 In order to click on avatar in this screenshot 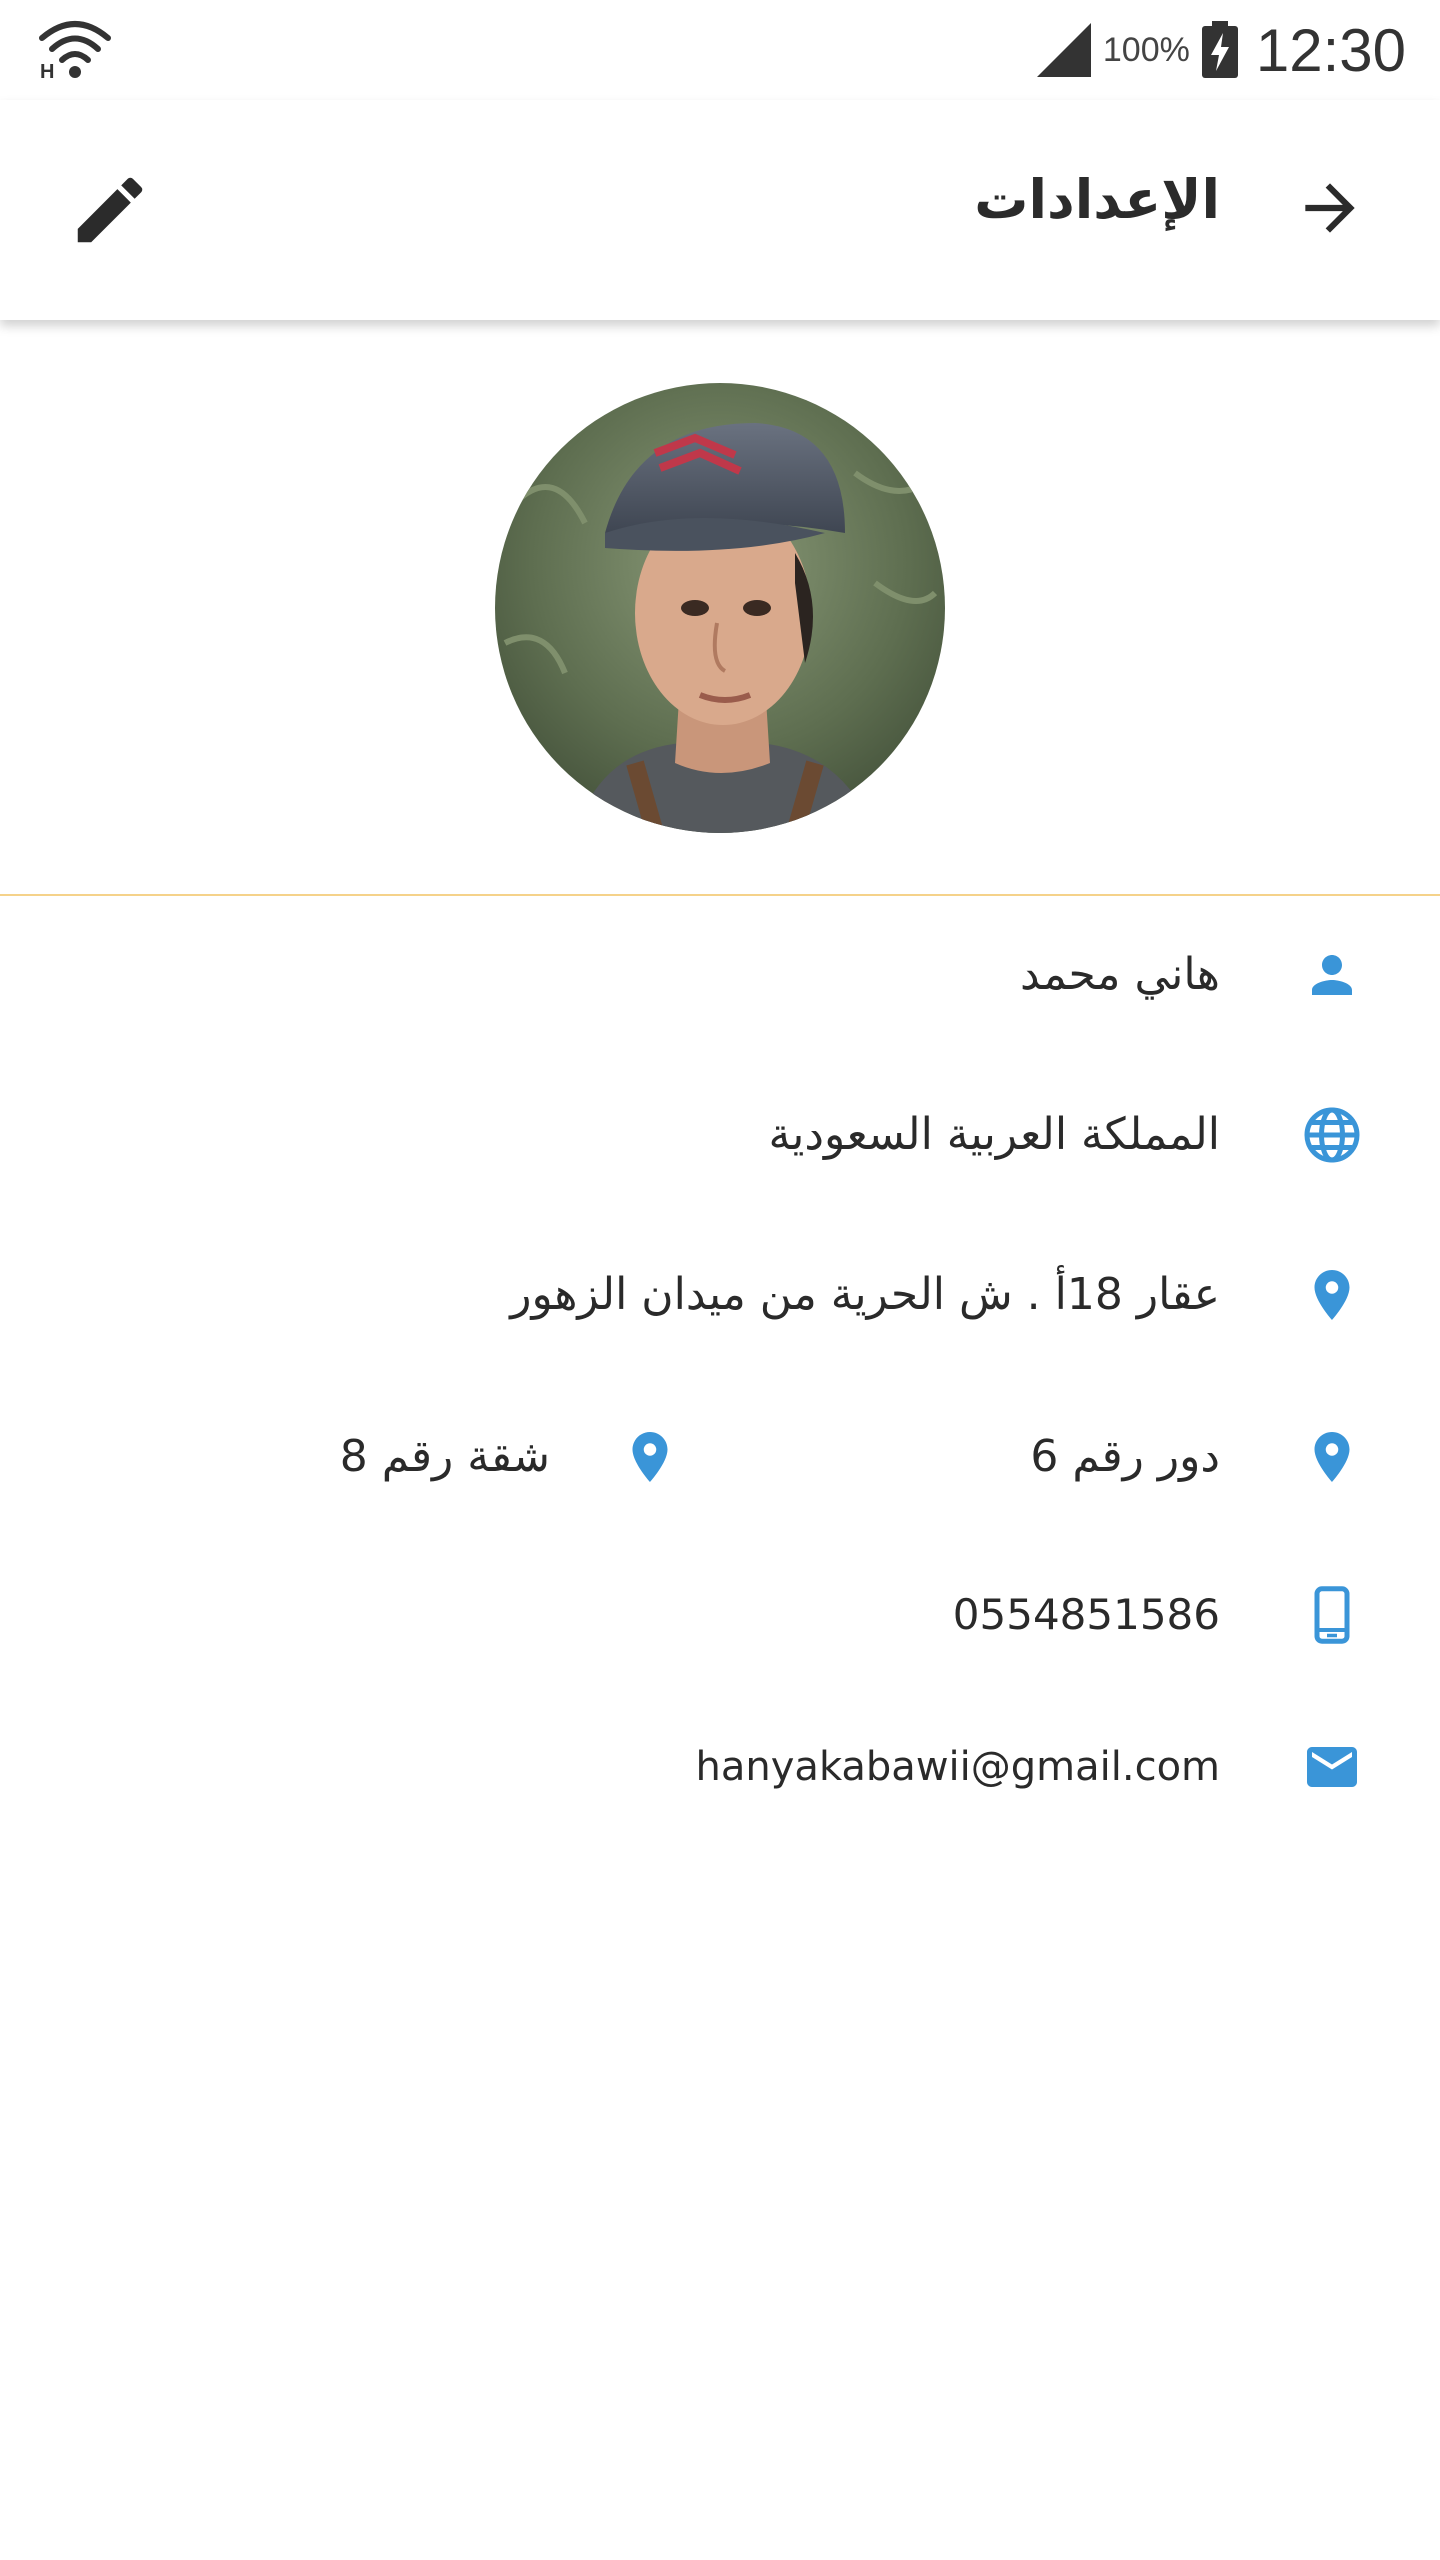, I will do `click(720, 608)`.